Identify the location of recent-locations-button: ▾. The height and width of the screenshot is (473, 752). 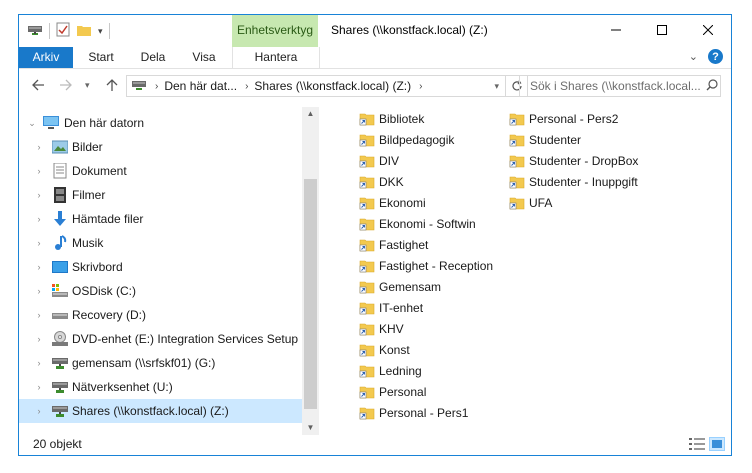
(87, 85).